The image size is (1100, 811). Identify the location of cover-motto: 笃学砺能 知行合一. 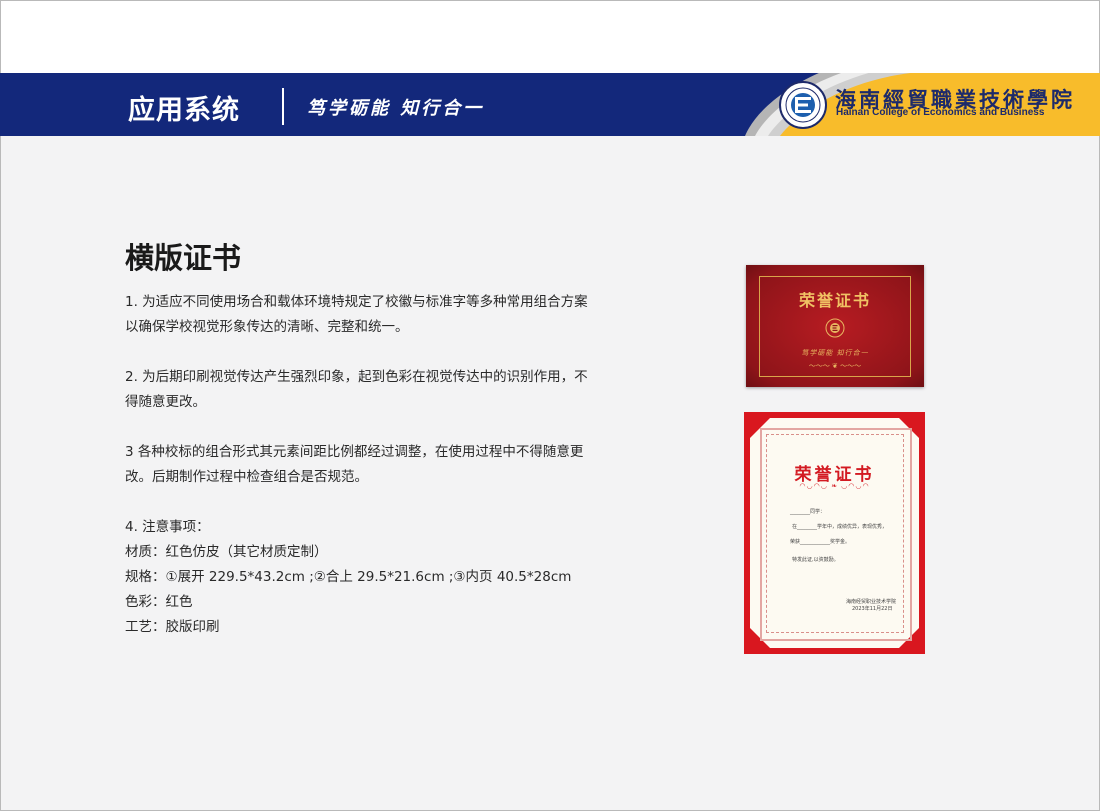
(835, 353).